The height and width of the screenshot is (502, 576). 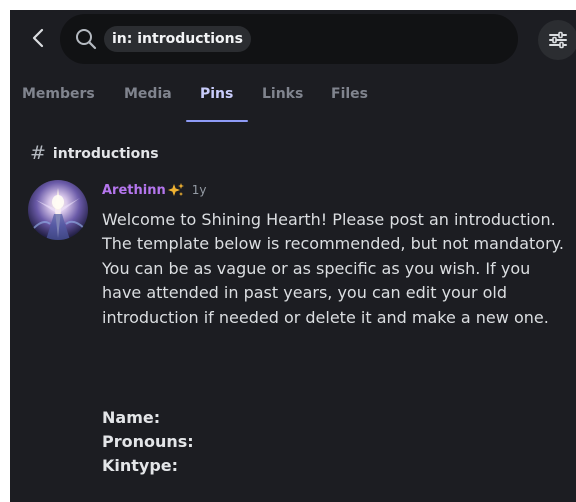 What do you see at coordinates (177, 39) in the screenshot?
I see `search-query-chip: in: introductions` at bounding box center [177, 39].